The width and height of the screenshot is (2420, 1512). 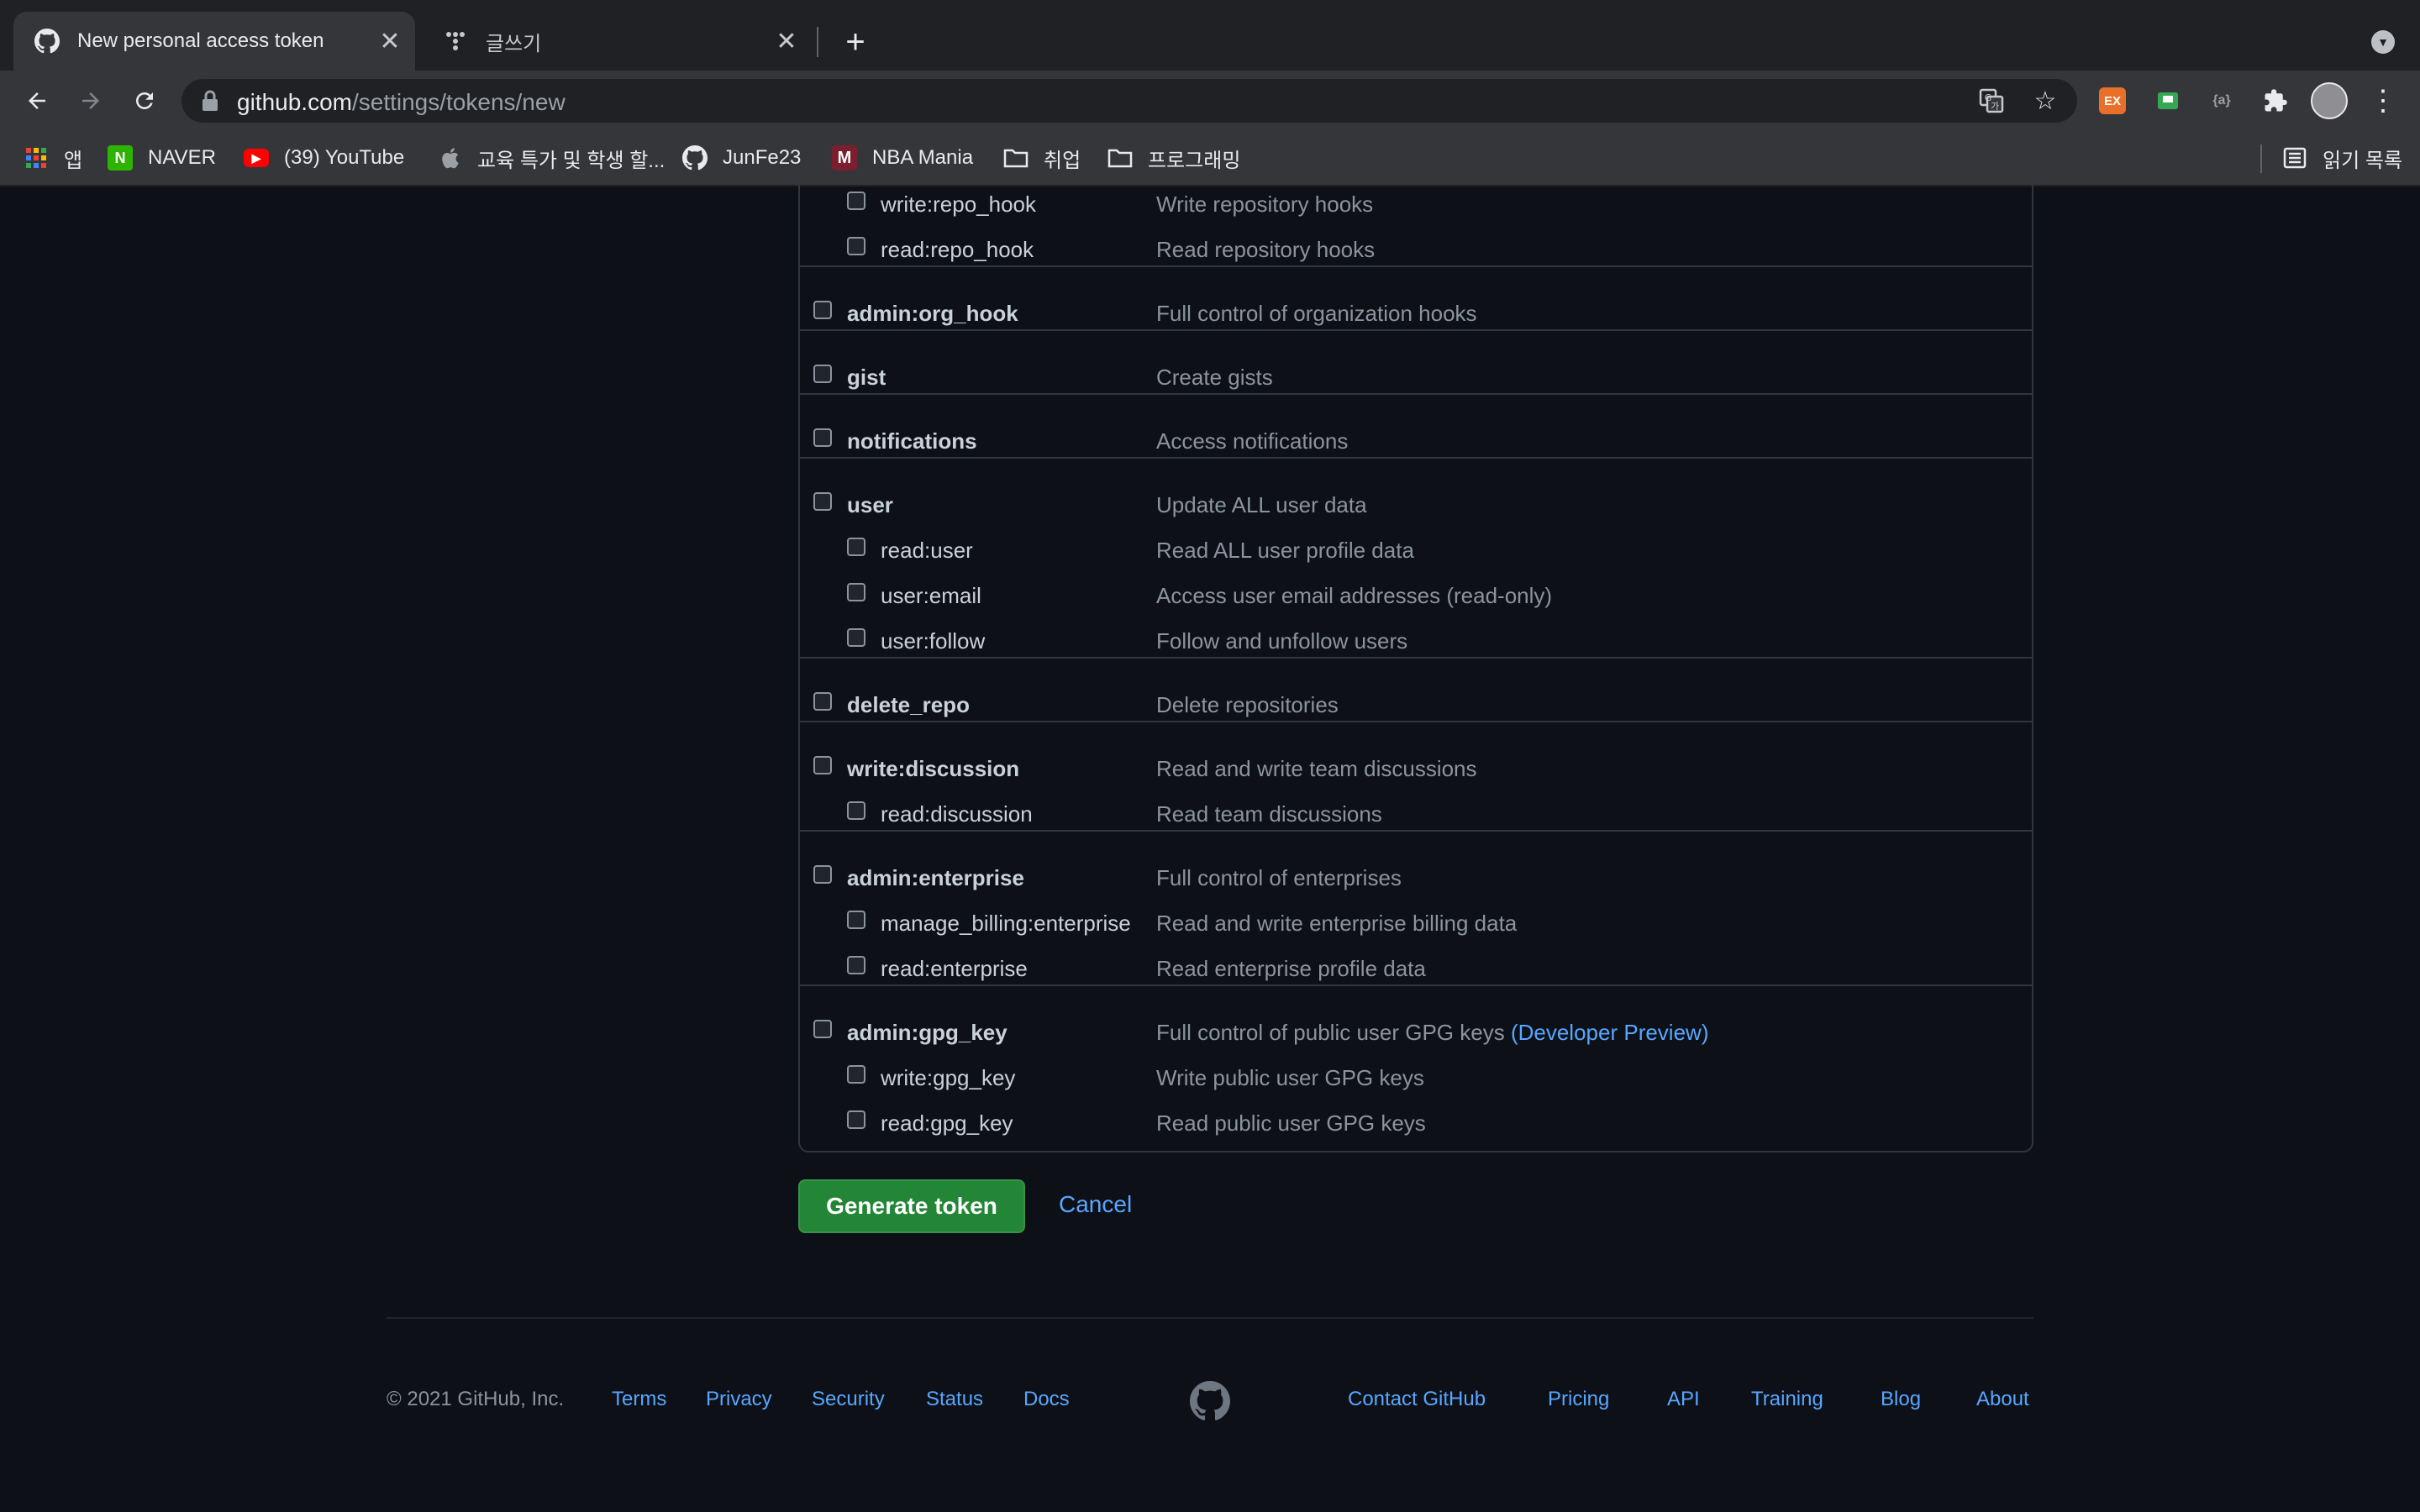 I want to click on scope-name: write:repo_hook, so click(x=959, y=205).